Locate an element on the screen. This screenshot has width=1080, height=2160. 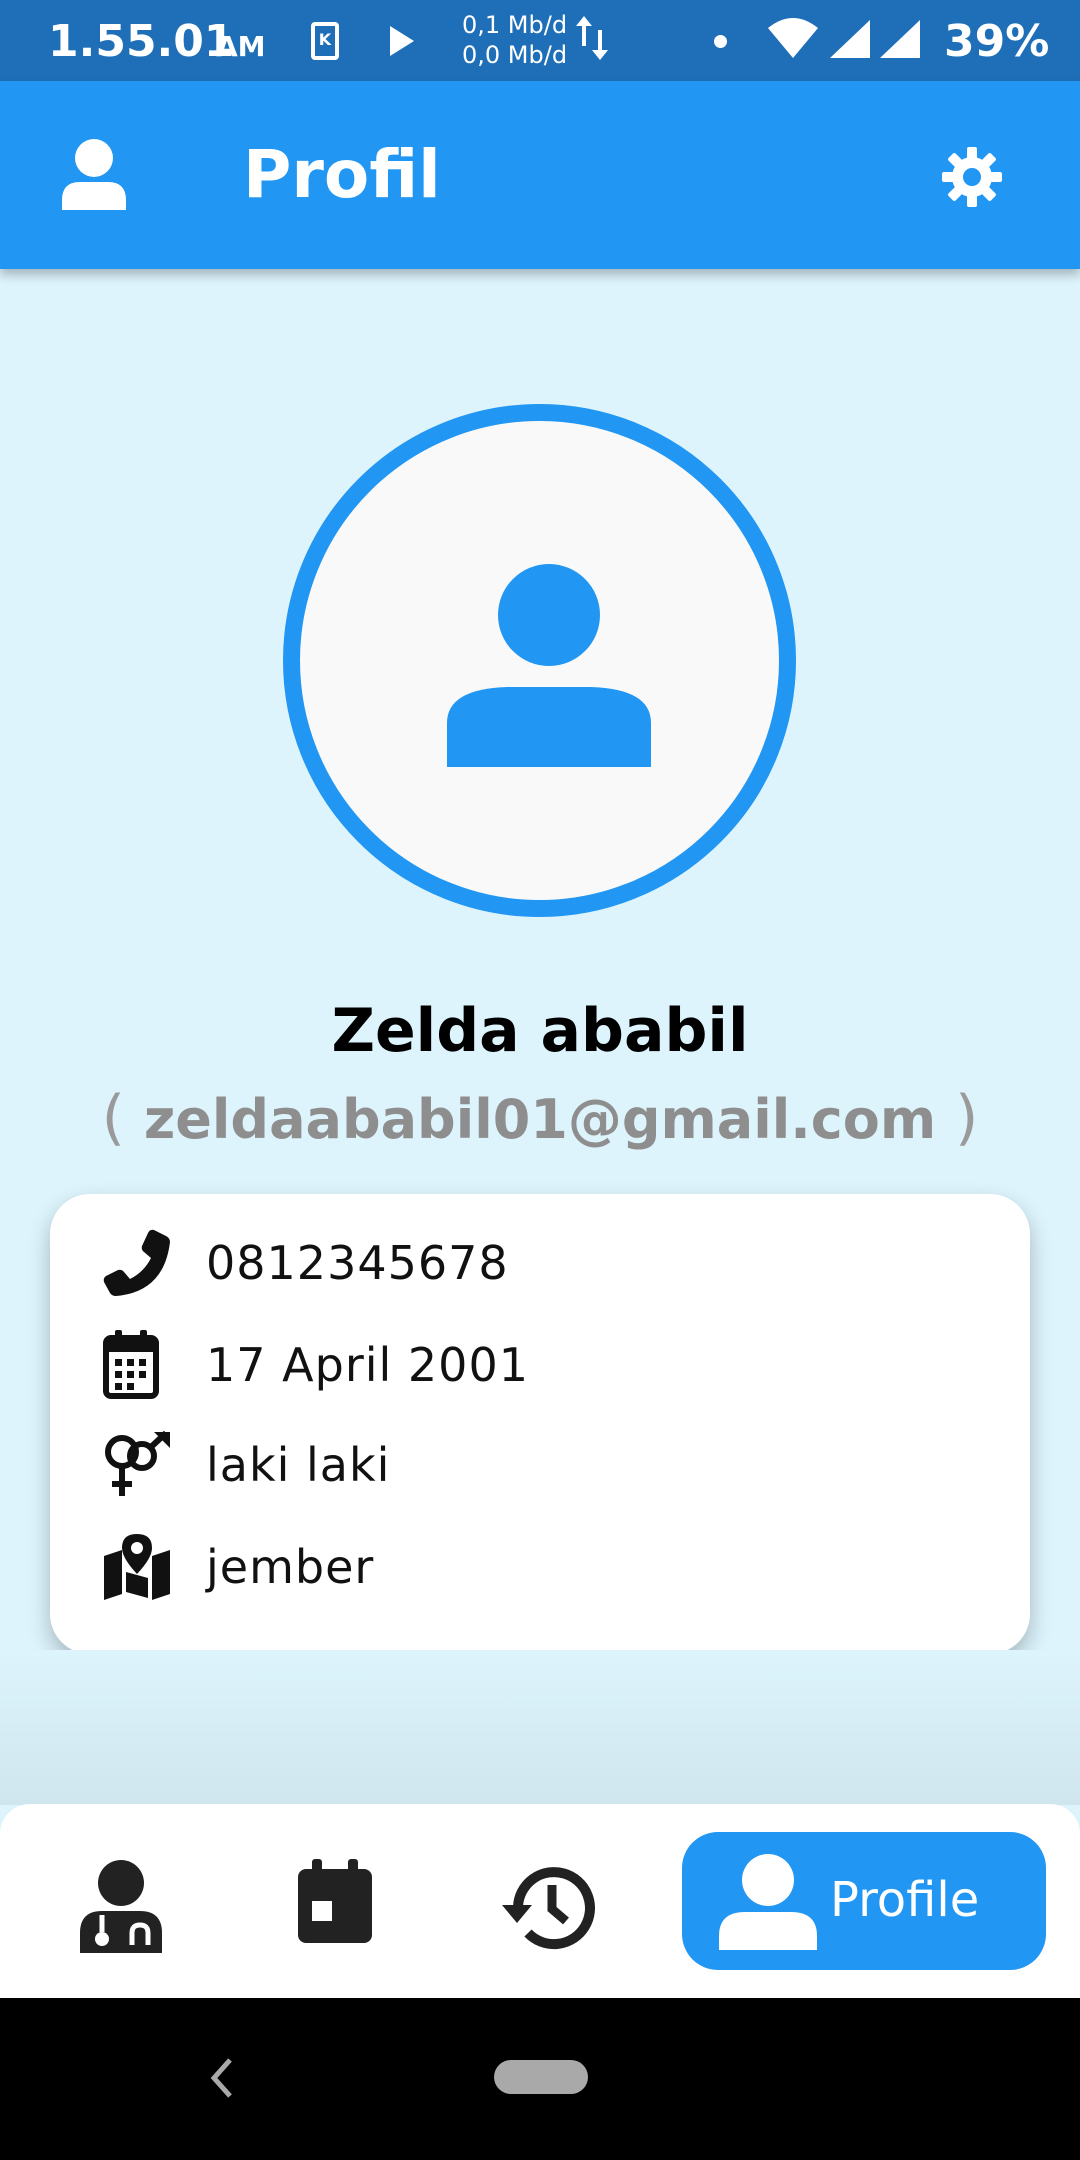
bottom-nav: Profile is located at coordinates (540, 1901).